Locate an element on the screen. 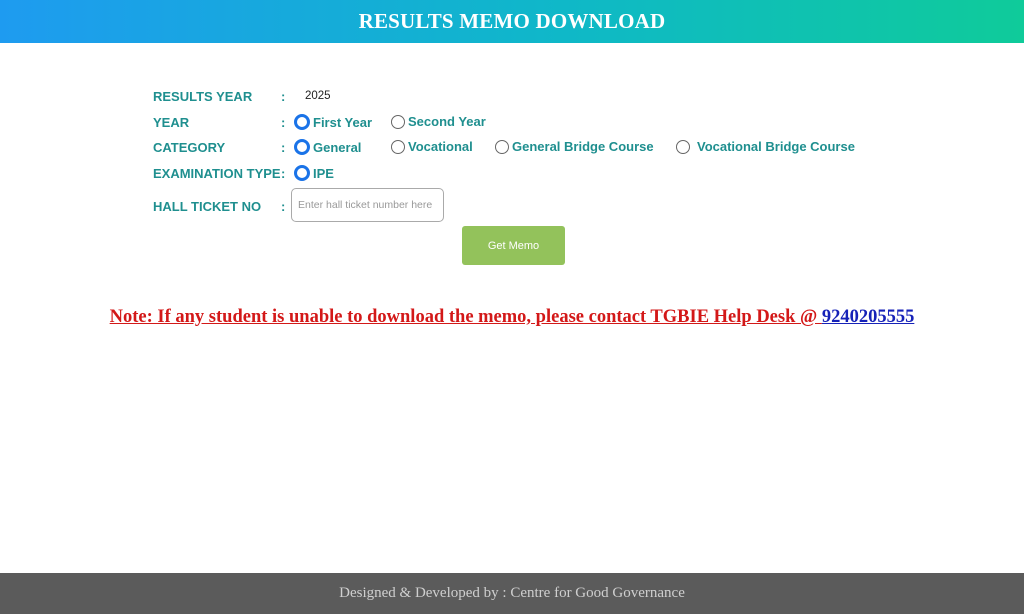  year-option-second-year: Second Year is located at coordinates (438, 121).